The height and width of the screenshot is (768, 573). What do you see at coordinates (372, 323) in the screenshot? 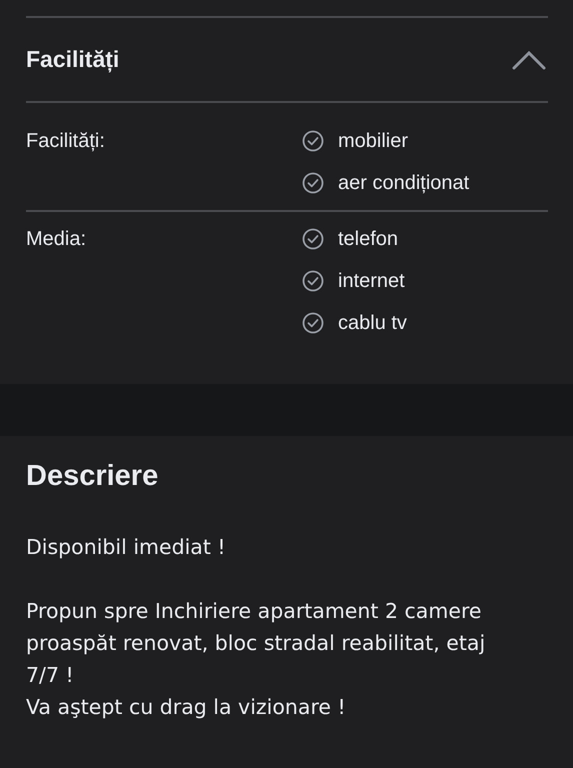
I see `facility-item: cablu tv` at bounding box center [372, 323].